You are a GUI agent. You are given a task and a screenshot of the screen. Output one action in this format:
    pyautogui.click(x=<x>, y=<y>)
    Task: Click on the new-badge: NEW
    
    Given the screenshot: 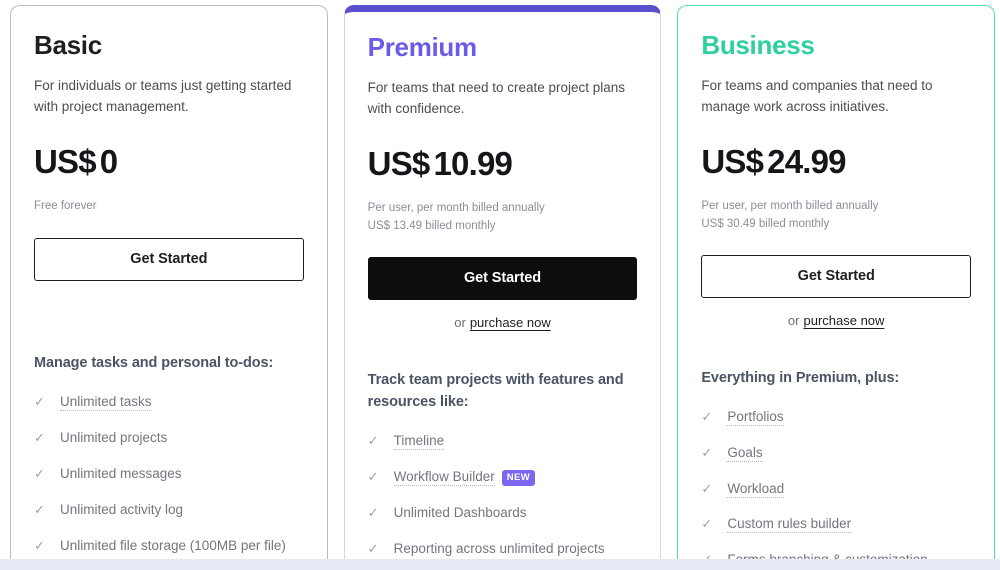 What is the action you would take?
    pyautogui.click(x=518, y=478)
    